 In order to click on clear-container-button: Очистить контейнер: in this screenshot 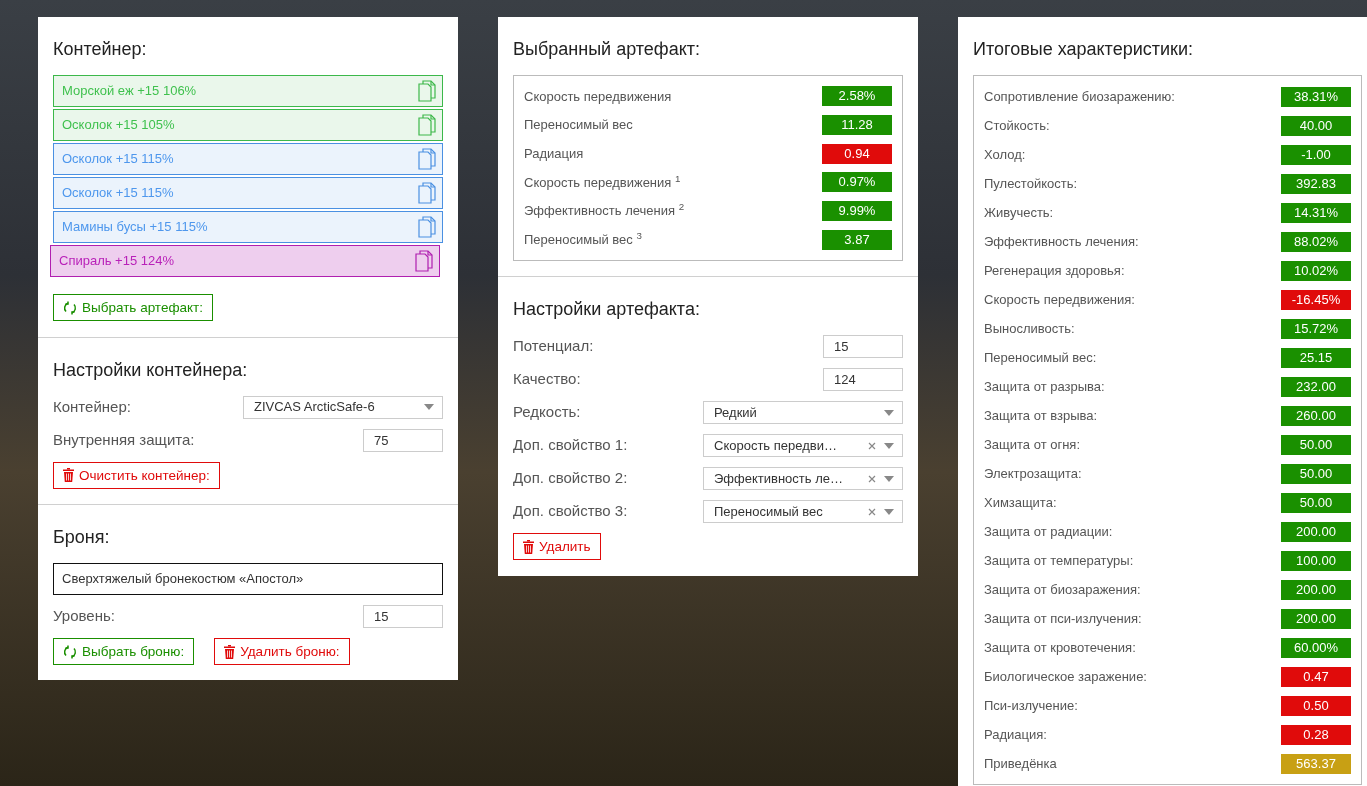, I will do `click(136, 475)`.